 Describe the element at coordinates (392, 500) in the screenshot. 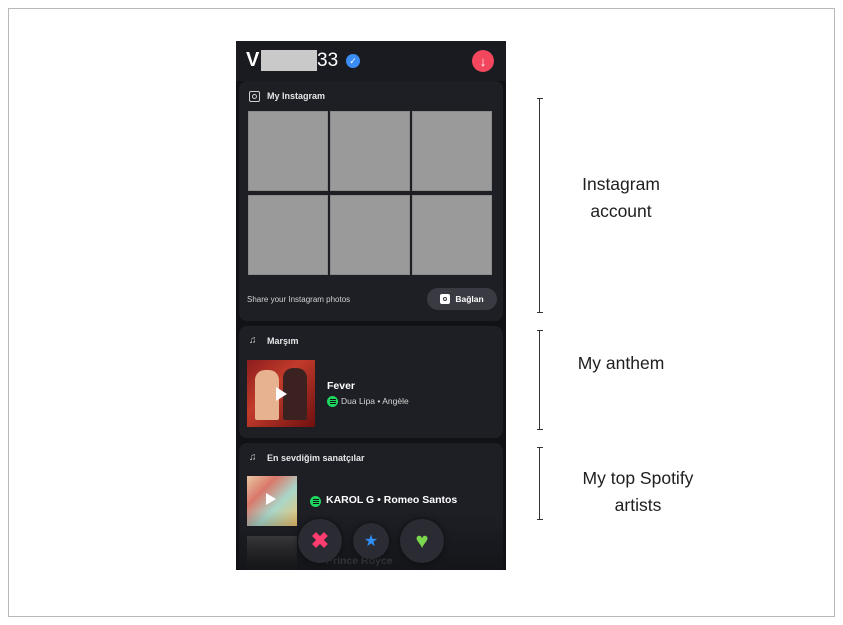

I see `top-artists-line: KAROL G • Romeo Santos` at that location.